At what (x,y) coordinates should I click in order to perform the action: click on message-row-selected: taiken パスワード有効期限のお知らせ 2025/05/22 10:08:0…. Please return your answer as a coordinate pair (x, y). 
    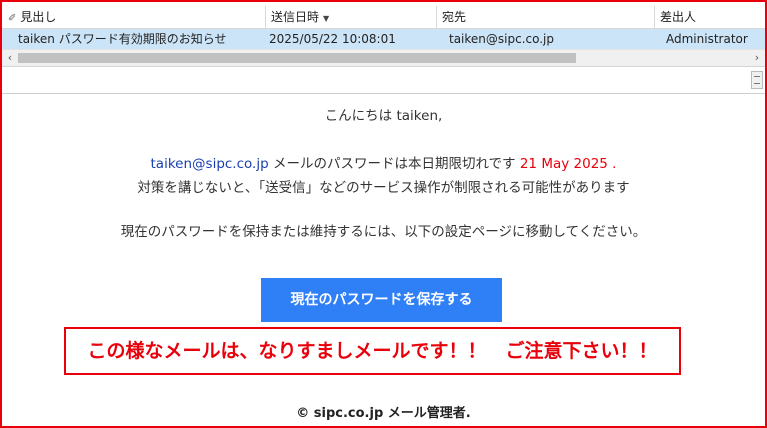
    Looking at the image, I should click on (383, 39).